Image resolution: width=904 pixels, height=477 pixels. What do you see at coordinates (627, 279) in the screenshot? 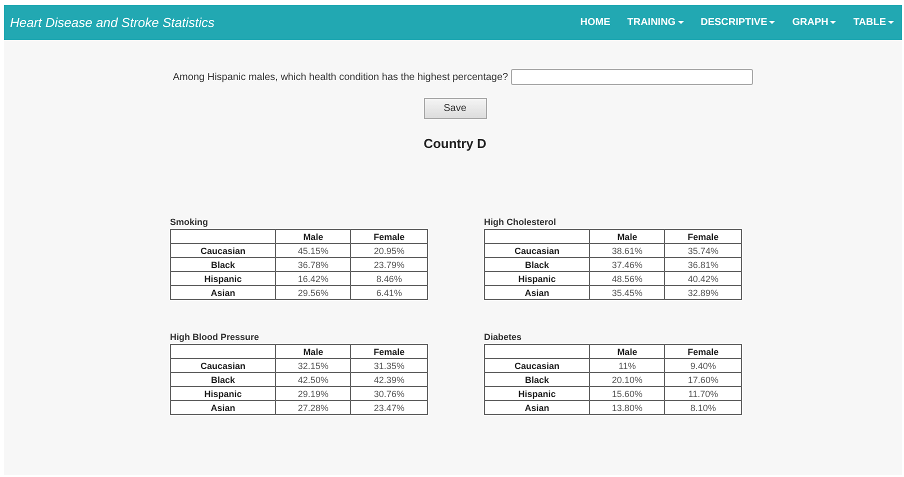
I see `table-cell: 48.56%` at bounding box center [627, 279].